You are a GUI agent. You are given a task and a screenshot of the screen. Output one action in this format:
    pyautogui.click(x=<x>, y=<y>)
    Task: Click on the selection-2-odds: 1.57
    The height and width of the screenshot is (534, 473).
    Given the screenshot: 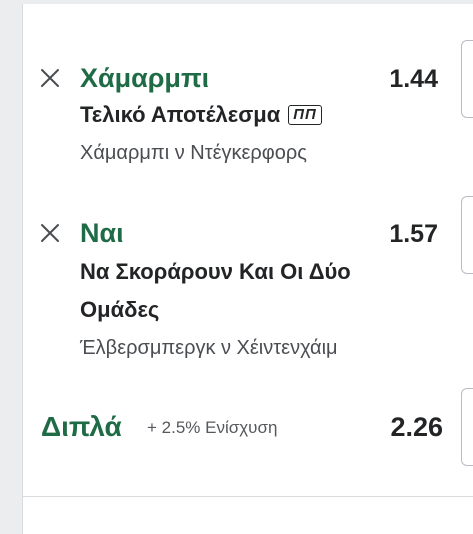 What is the action you would take?
    pyautogui.click(x=413, y=234)
    